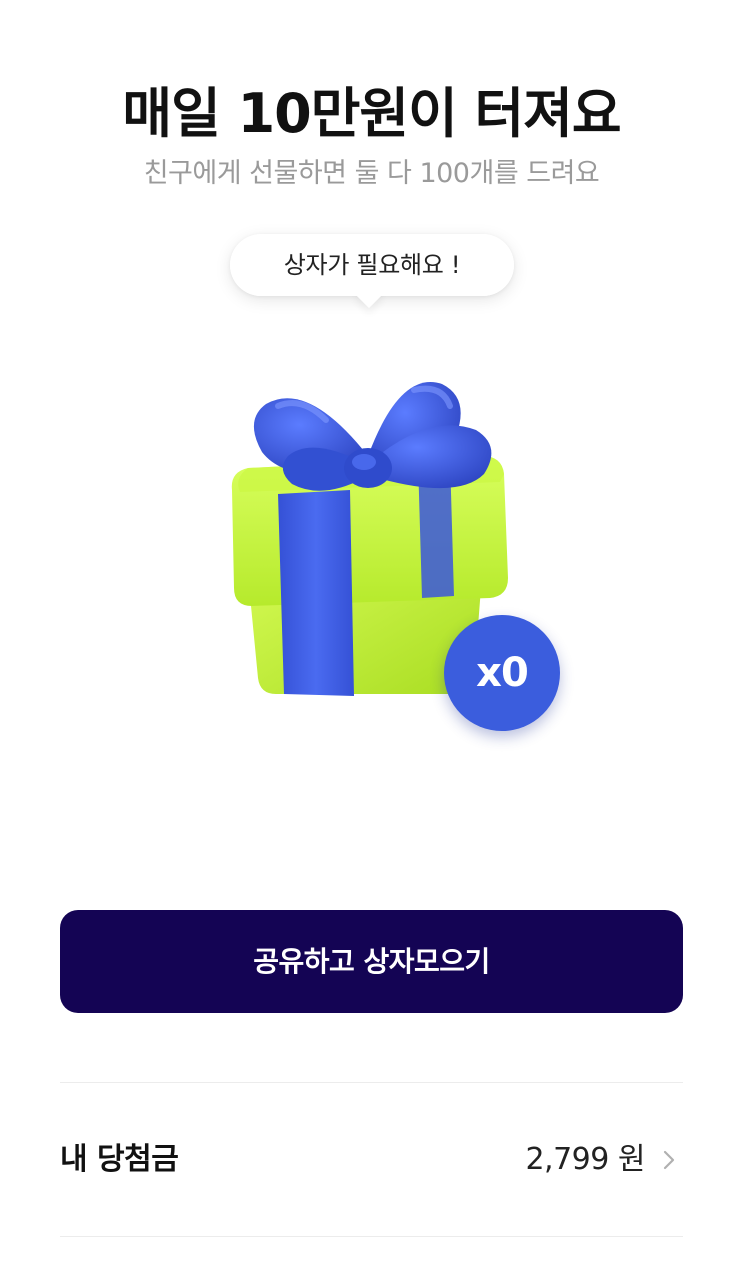 This screenshot has height=1272, width=743. Describe the element at coordinates (371, 113) in the screenshot. I see `page-title: 매일 10만원이 터져요` at that location.